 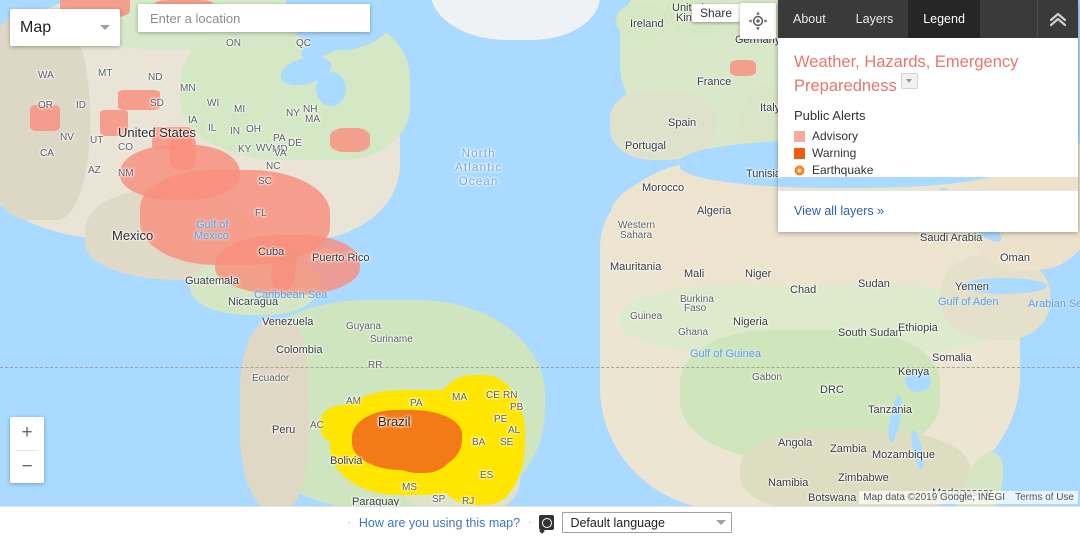 What do you see at coordinates (918, 328) in the screenshot?
I see `map-label-country: Ethiopia` at bounding box center [918, 328].